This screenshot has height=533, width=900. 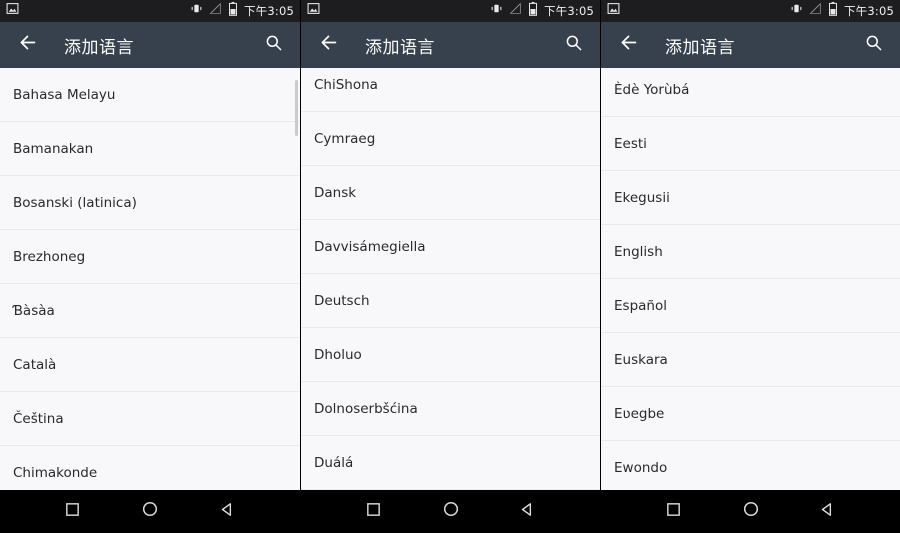 What do you see at coordinates (750, 144) in the screenshot?
I see `list-item: Eesti` at bounding box center [750, 144].